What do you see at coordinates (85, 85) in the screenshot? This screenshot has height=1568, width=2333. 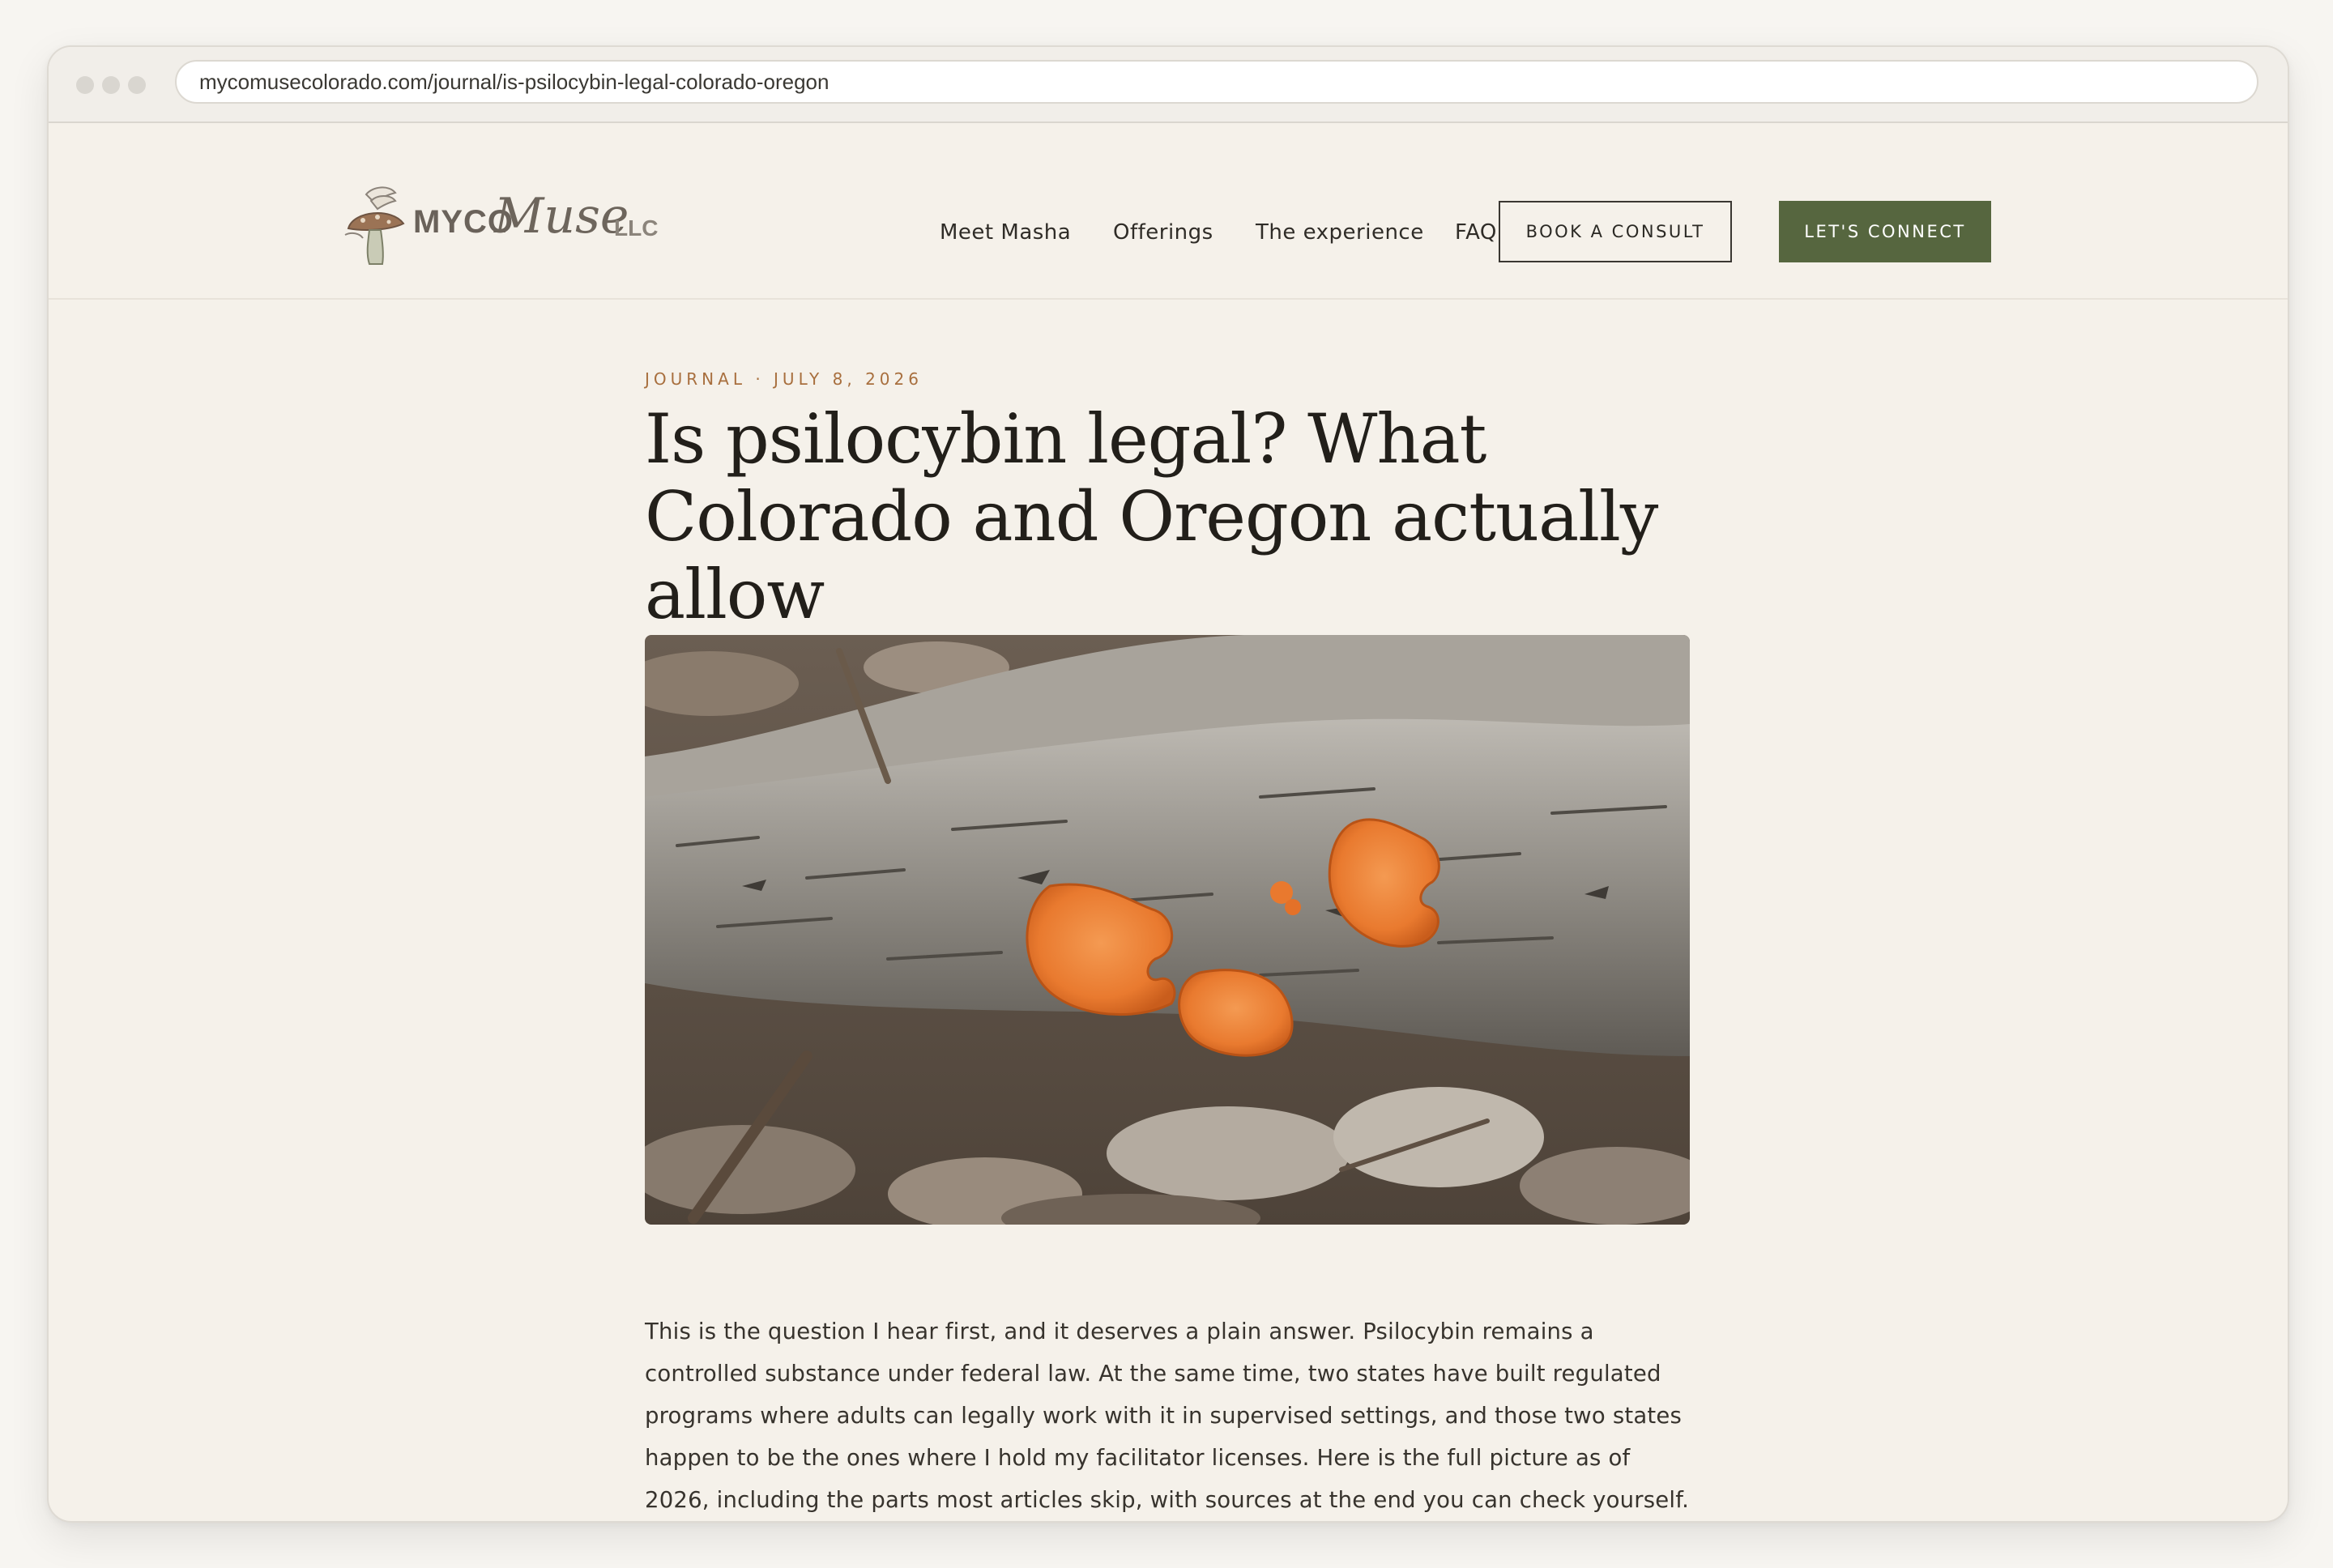 I see `window-close-dot` at bounding box center [85, 85].